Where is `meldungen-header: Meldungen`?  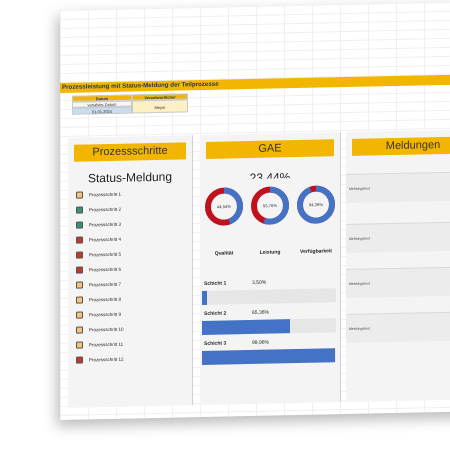
meldungen-header: Meldungen is located at coordinates (401, 146).